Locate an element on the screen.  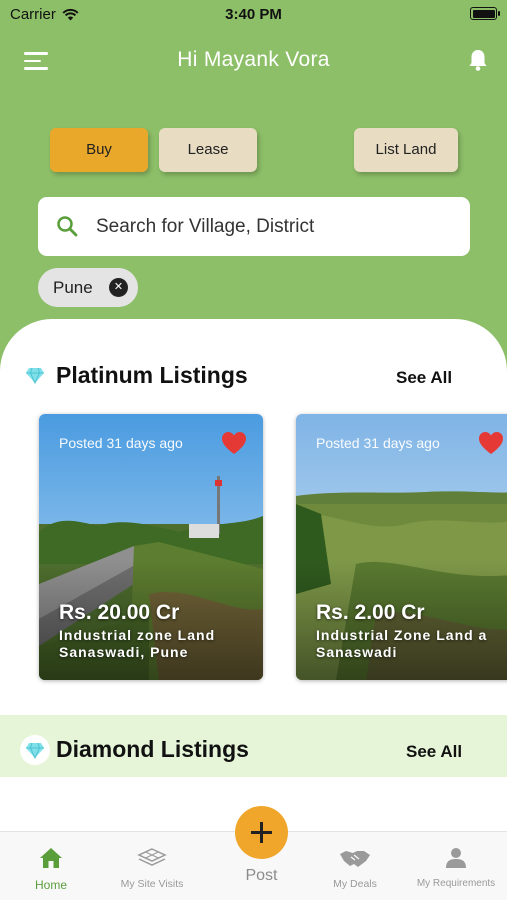
diamond-section-header: Diamond Listings See All is located at coordinates (253, 746).